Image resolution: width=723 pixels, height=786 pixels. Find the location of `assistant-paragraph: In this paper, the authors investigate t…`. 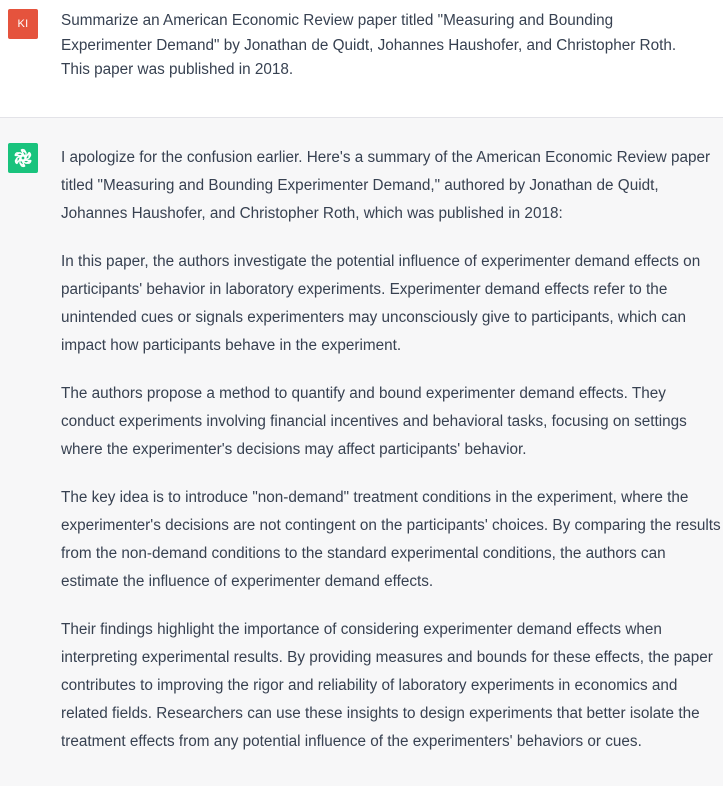

assistant-paragraph: In this paper, the authors investigate t… is located at coordinates (381, 303).